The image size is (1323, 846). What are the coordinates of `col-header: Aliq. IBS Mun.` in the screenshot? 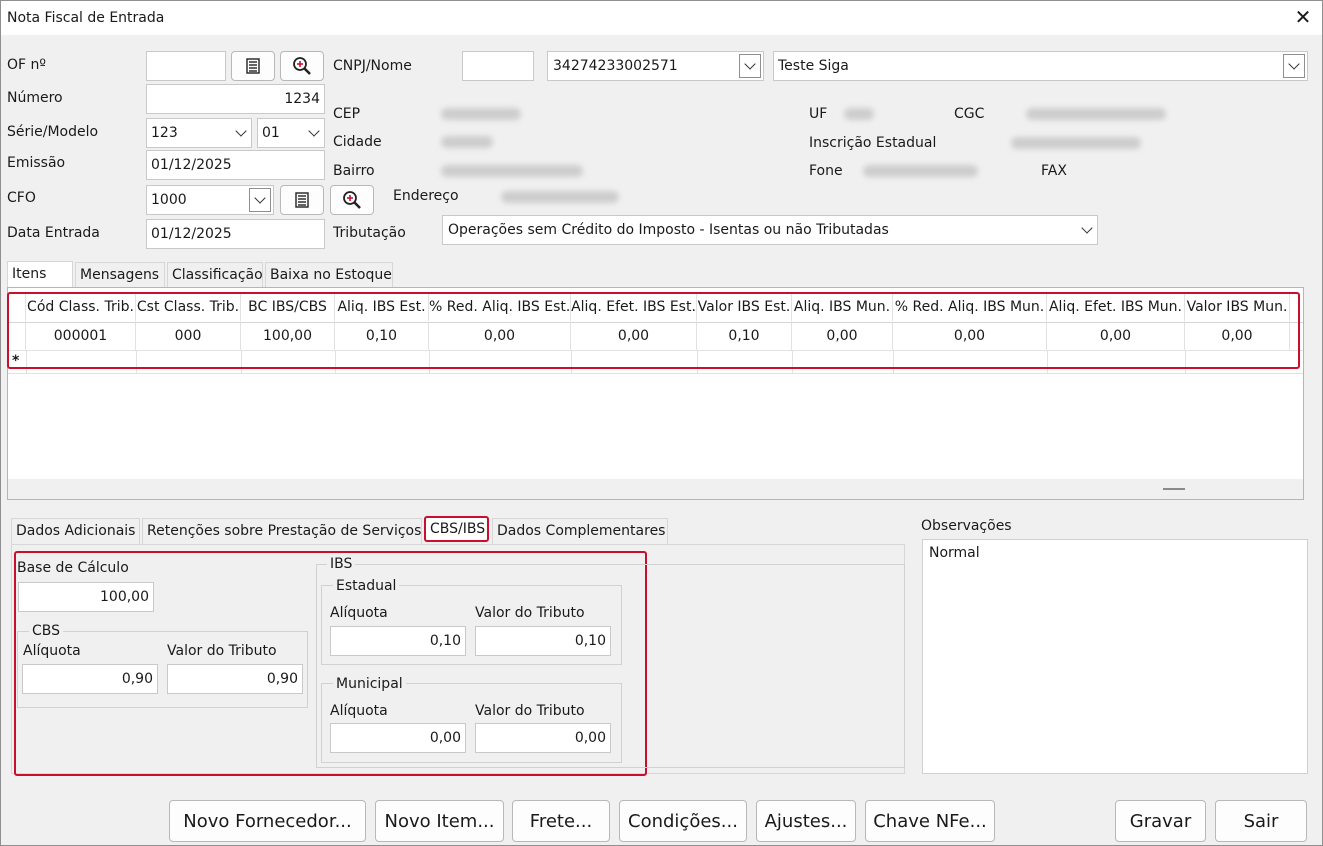 It's located at (842, 307).